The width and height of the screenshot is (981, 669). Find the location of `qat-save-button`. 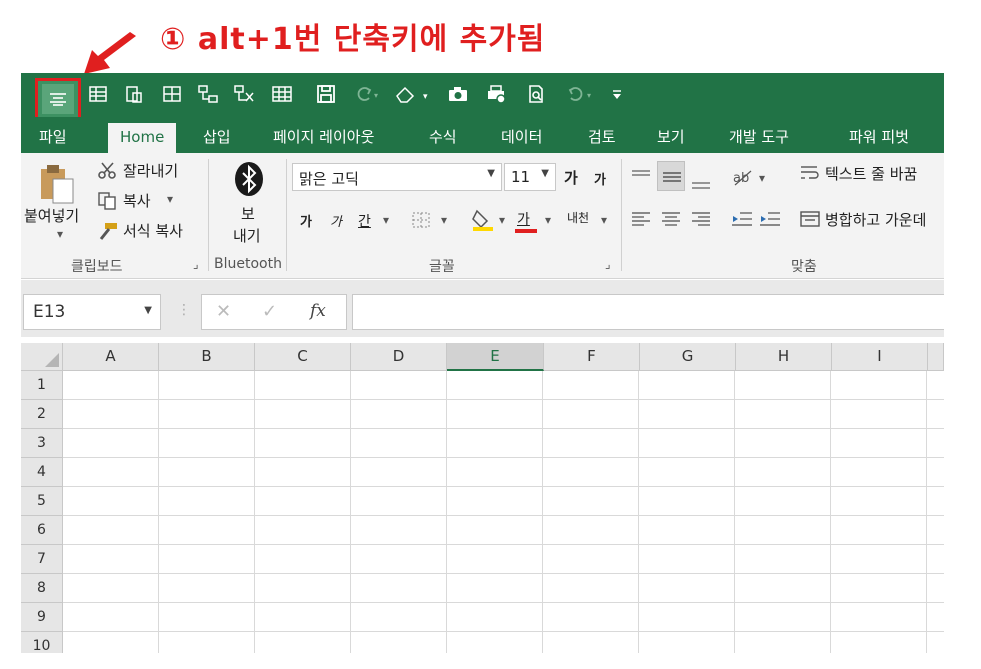

qat-save-button is located at coordinates (326, 94).